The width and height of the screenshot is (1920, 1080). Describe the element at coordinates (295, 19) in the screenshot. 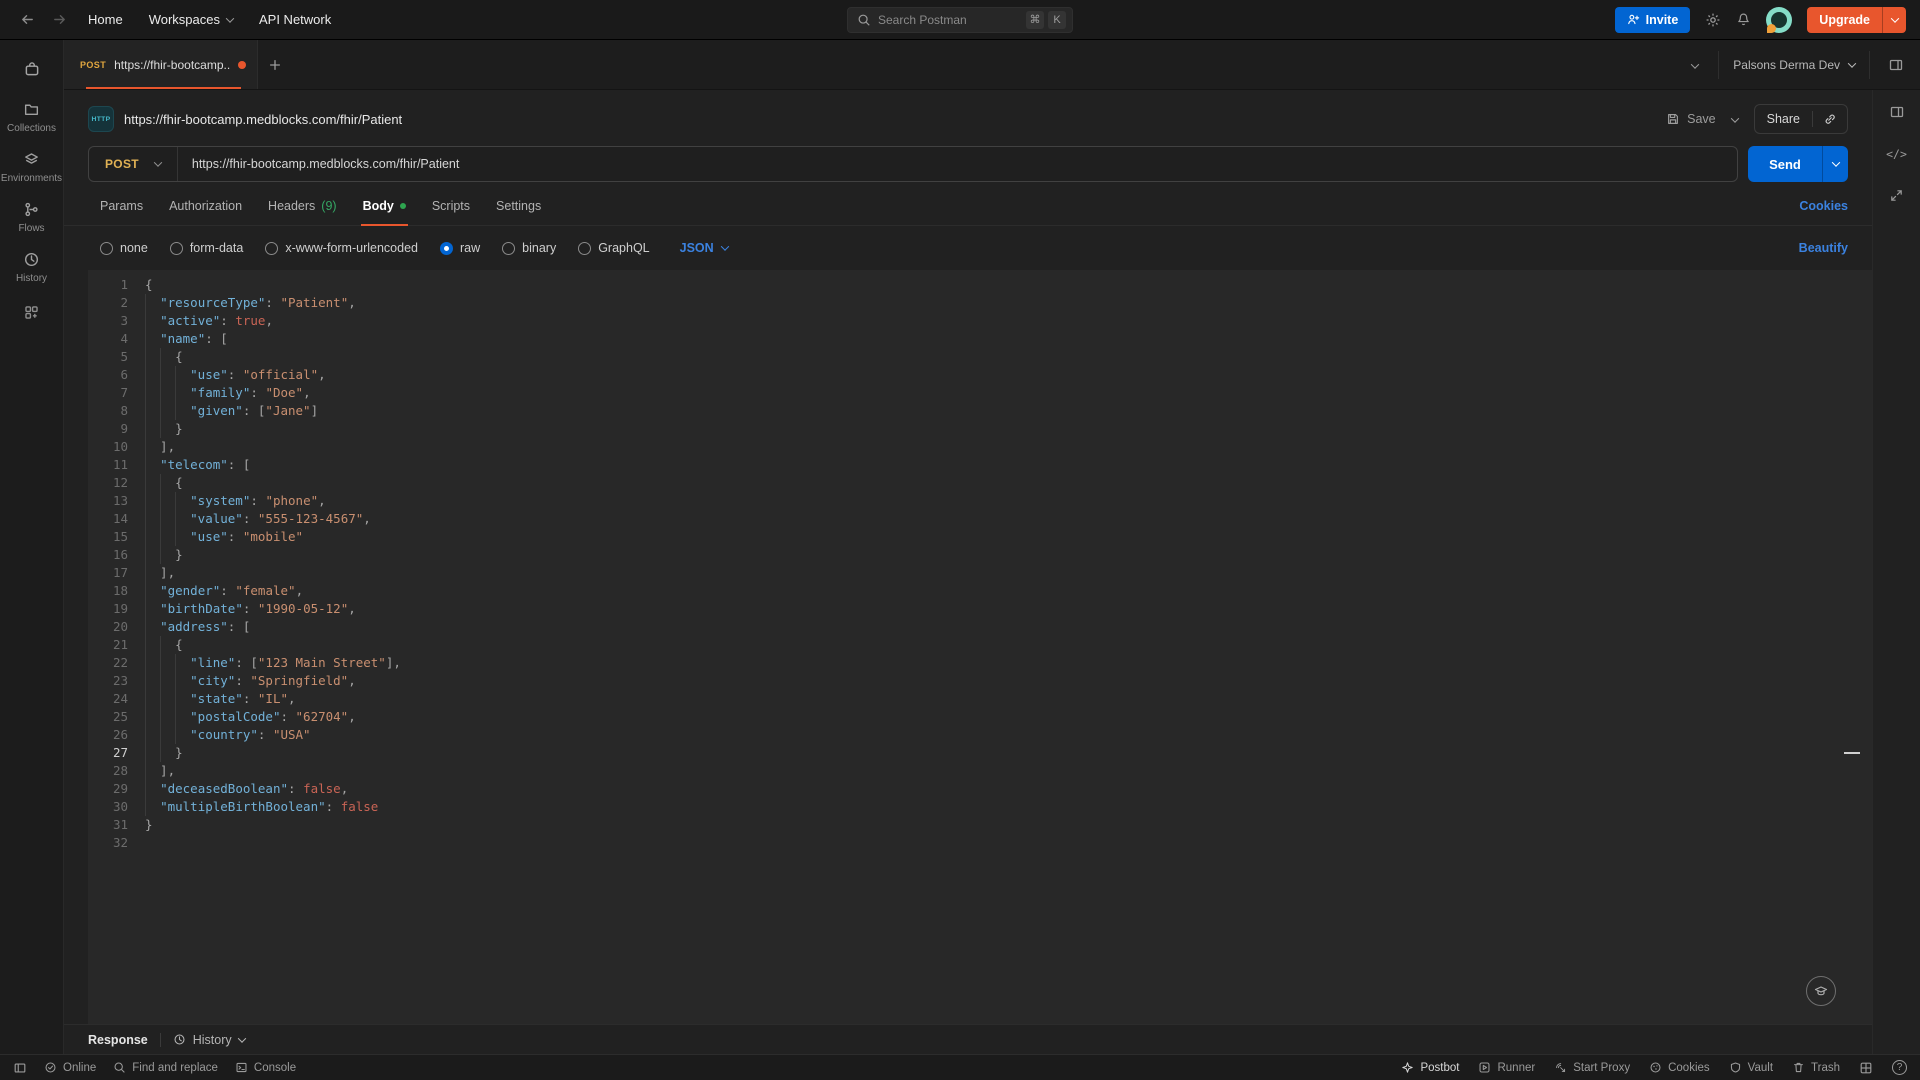

I see `nav-api-network: API Network` at that location.